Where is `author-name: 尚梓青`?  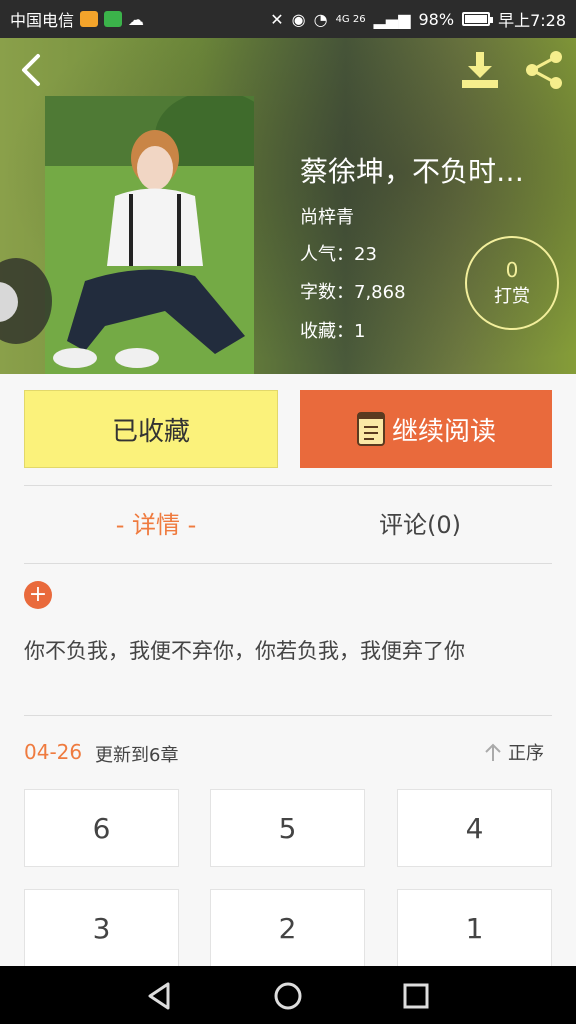
author-name: 尚梓青 is located at coordinates (327, 216).